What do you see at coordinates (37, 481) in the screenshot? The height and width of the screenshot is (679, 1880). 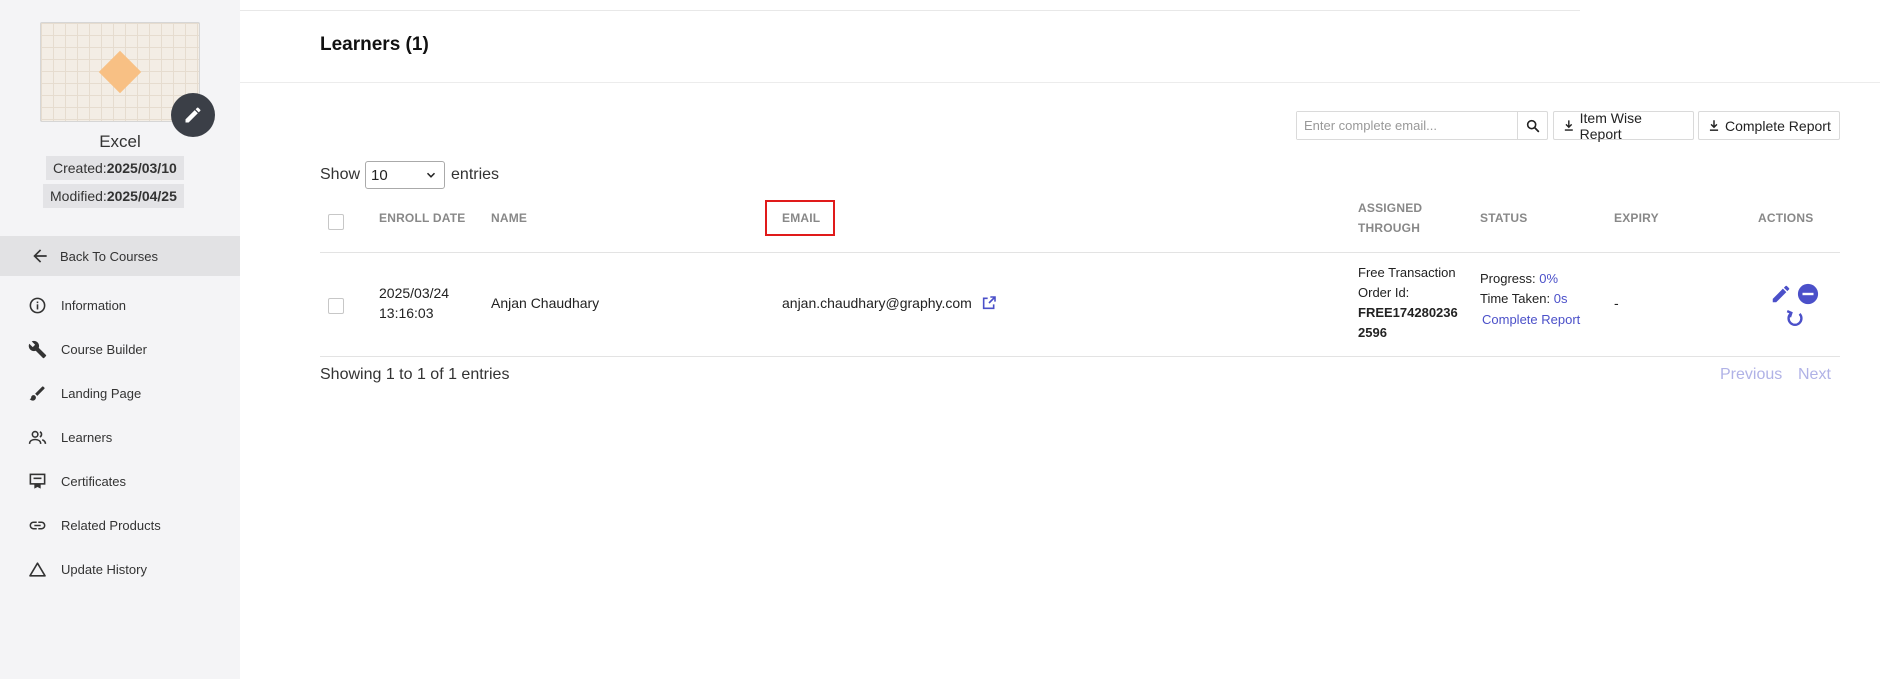 I see `certificate-icon` at bounding box center [37, 481].